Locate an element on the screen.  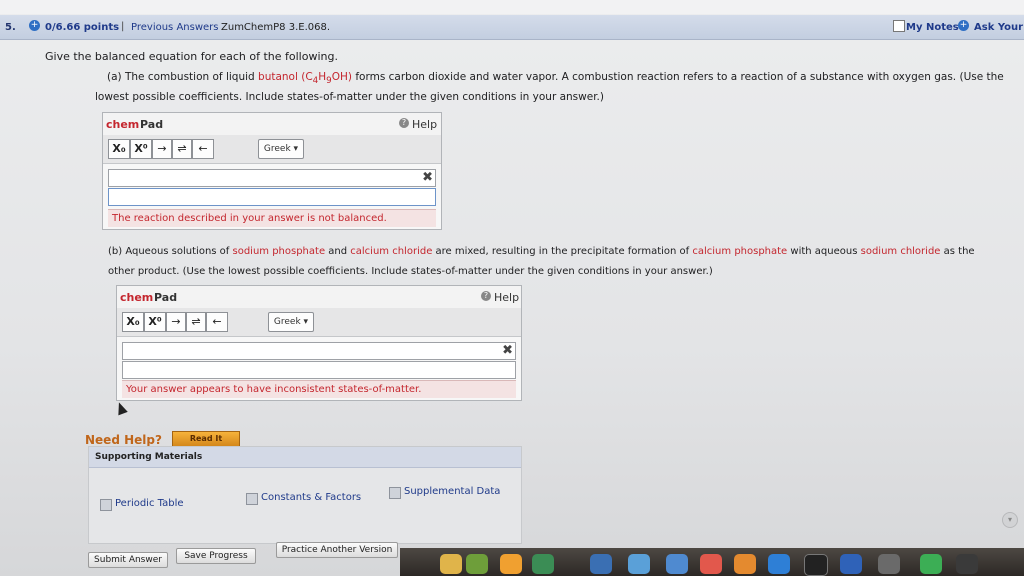
mouse-cursor-icon is located at coordinates (121, 408).